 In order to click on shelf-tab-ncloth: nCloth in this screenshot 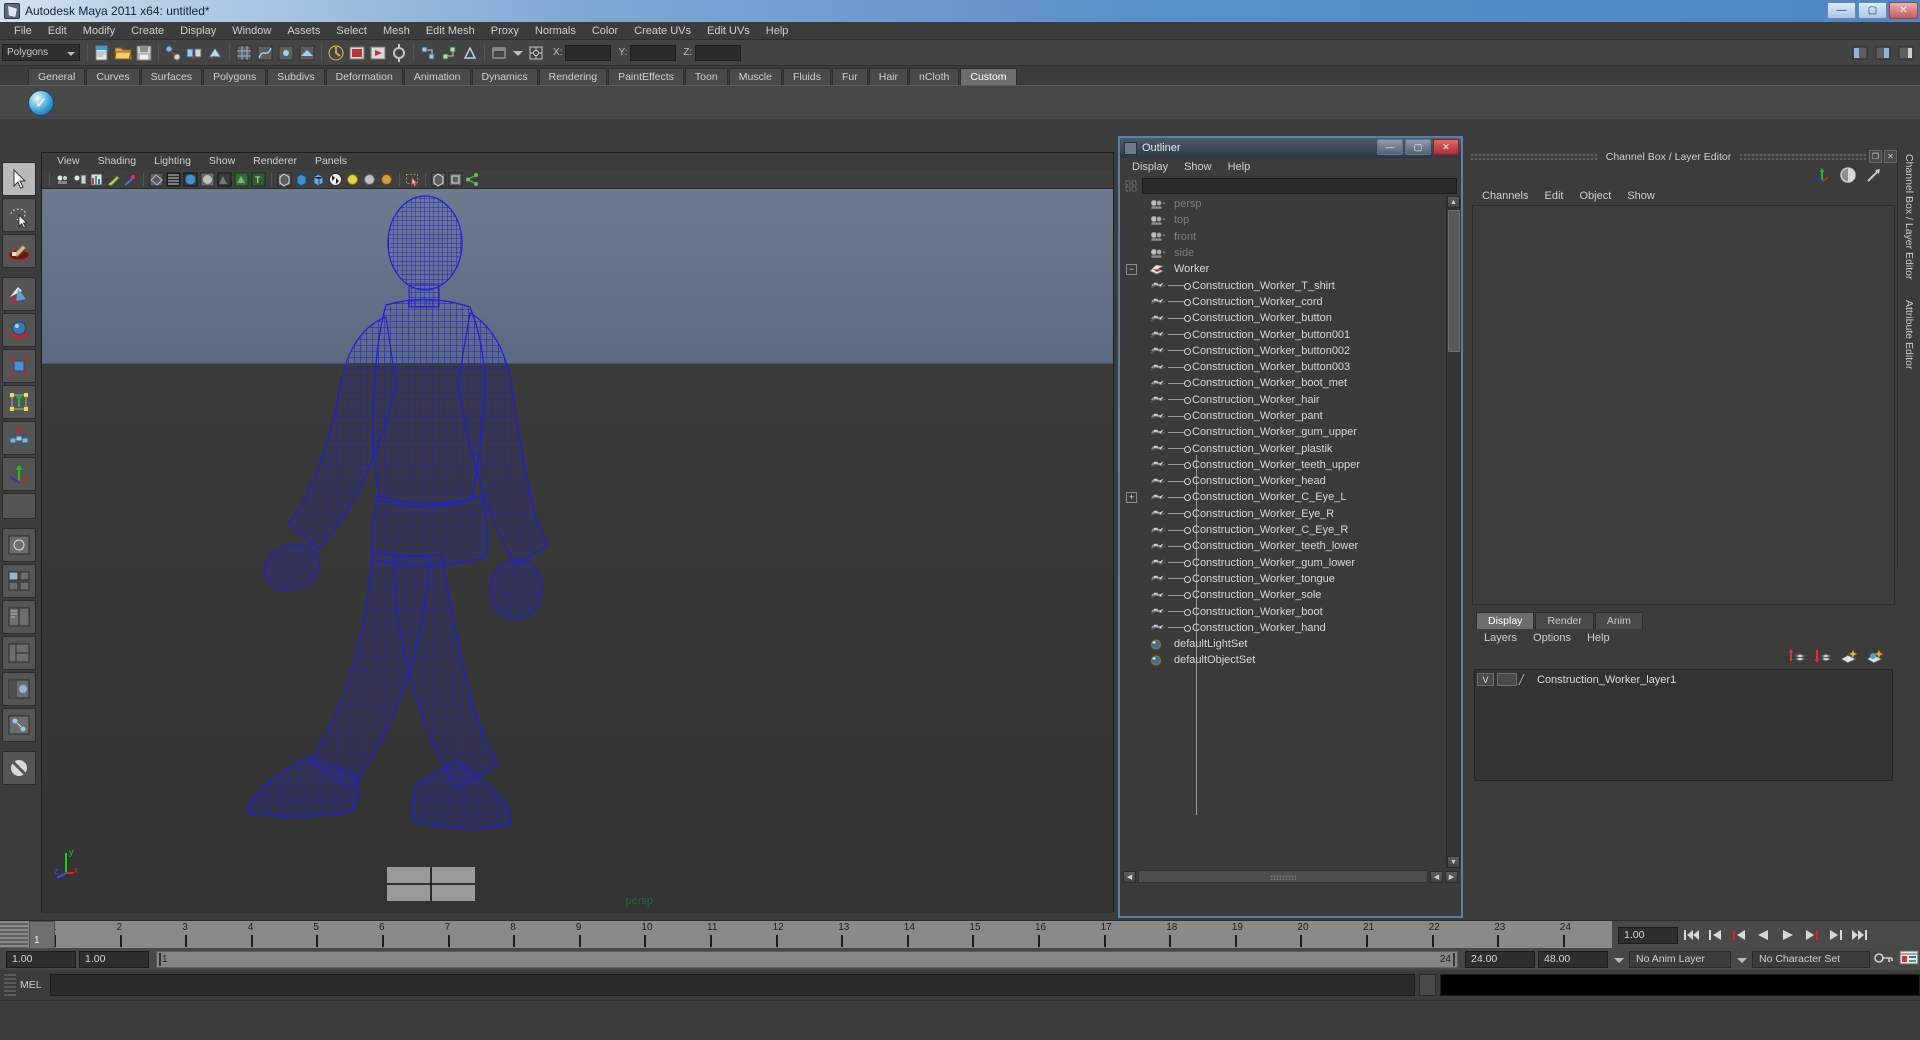, I will do `click(934, 76)`.